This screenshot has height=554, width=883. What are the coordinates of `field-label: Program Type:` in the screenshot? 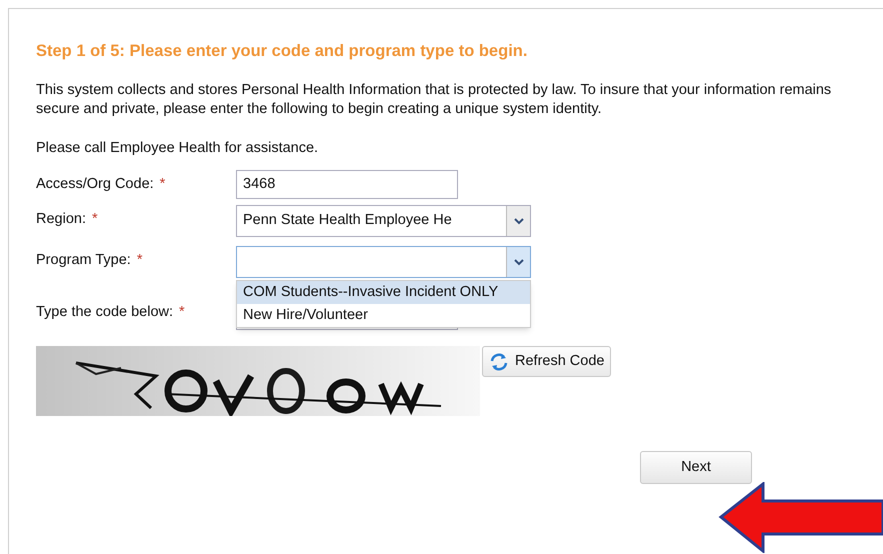 It's located at (83, 260).